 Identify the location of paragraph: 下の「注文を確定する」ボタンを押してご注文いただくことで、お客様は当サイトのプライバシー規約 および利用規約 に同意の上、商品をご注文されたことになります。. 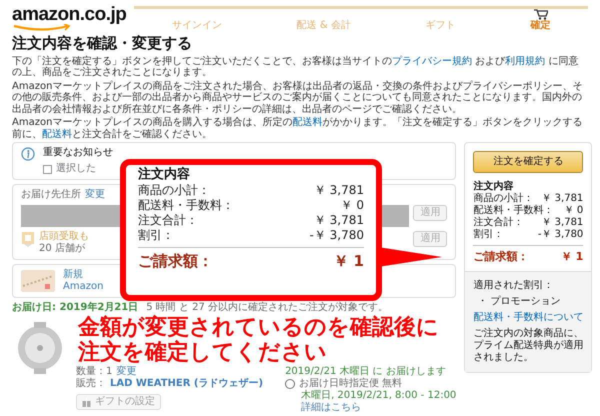
(296, 67).